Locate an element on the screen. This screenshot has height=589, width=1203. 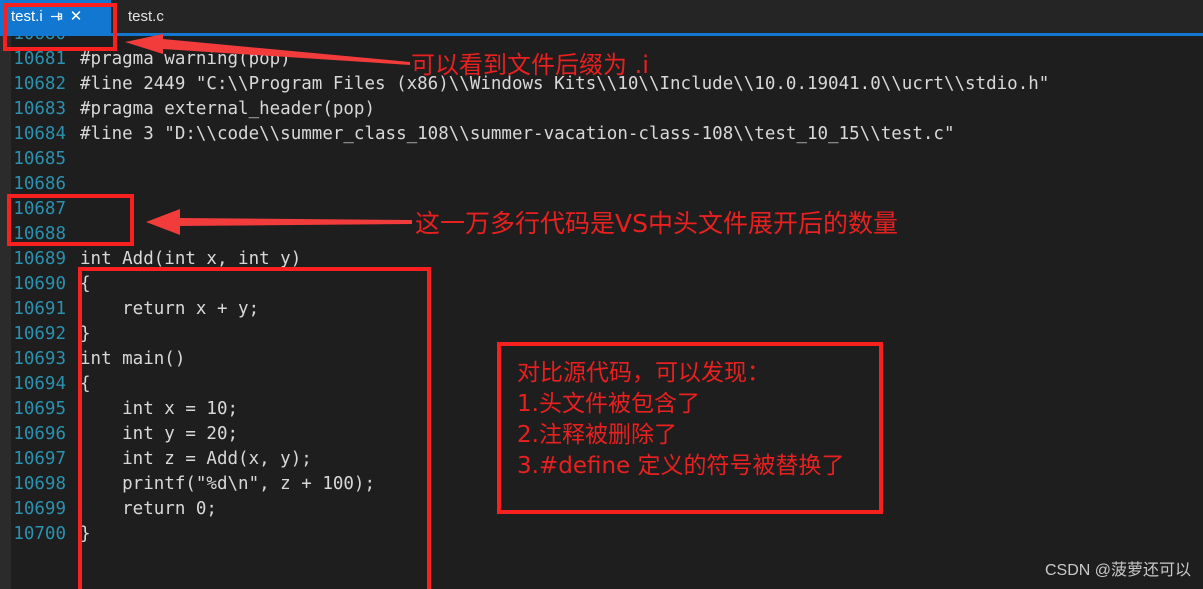
line-number: 10695 is located at coordinates (39, 409).